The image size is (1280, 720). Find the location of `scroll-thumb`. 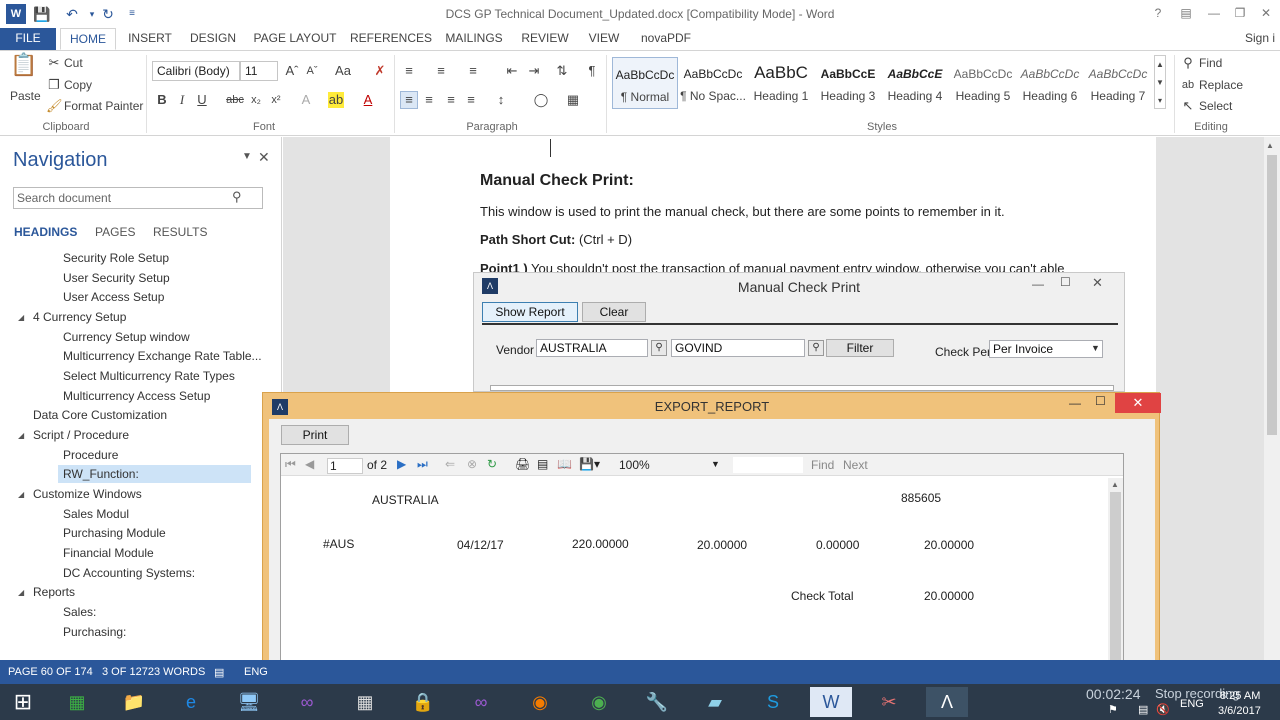

scroll-thumb is located at coordinates (1115, 580).